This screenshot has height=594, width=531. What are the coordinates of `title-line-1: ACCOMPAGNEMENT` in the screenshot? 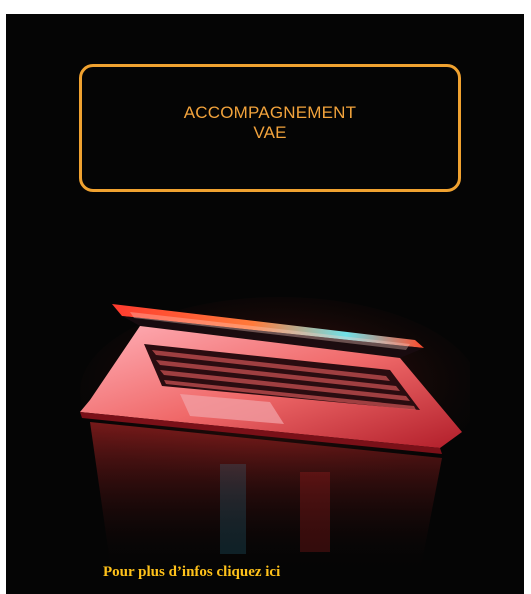 It's located at (270, 112).